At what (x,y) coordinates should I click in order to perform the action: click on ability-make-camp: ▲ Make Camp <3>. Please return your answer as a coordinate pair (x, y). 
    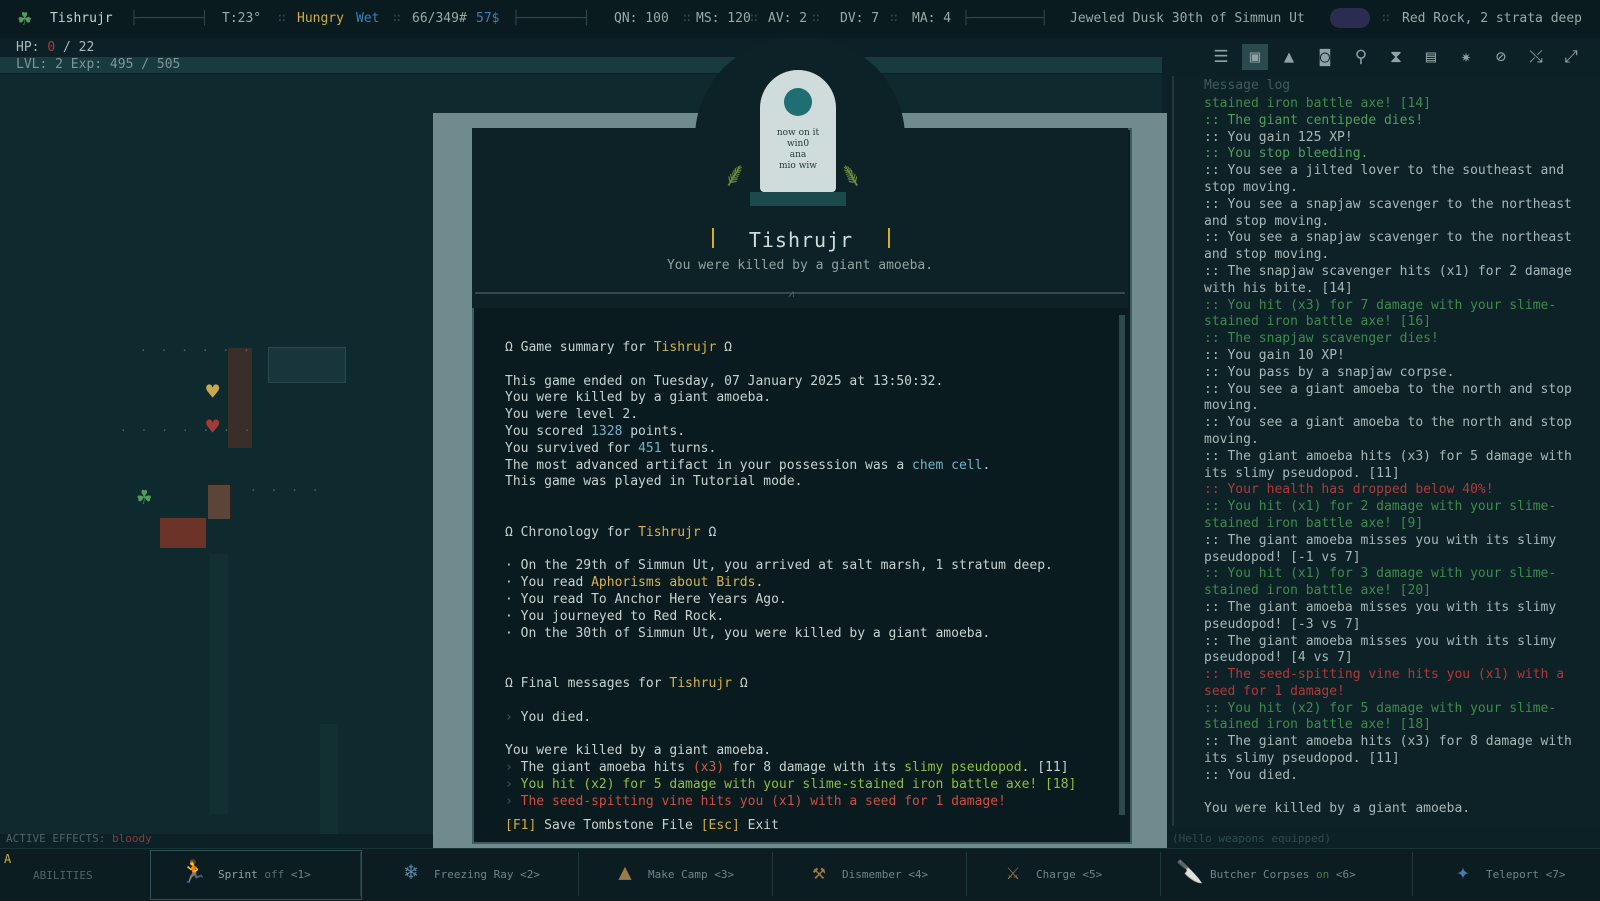
    Looking at the image, I should click on (687, 874).